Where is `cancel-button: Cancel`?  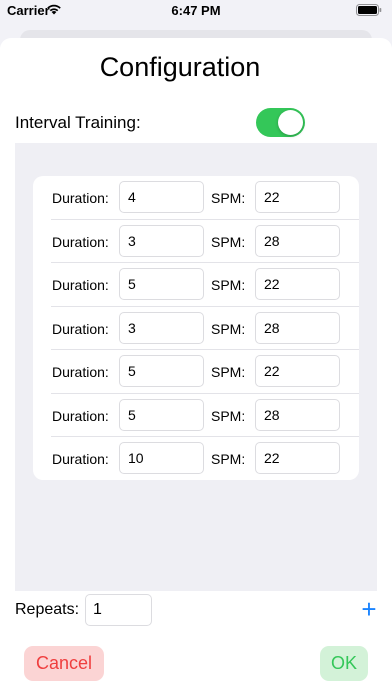 cancel-button: Cancel is located at coordinates (64, 663).